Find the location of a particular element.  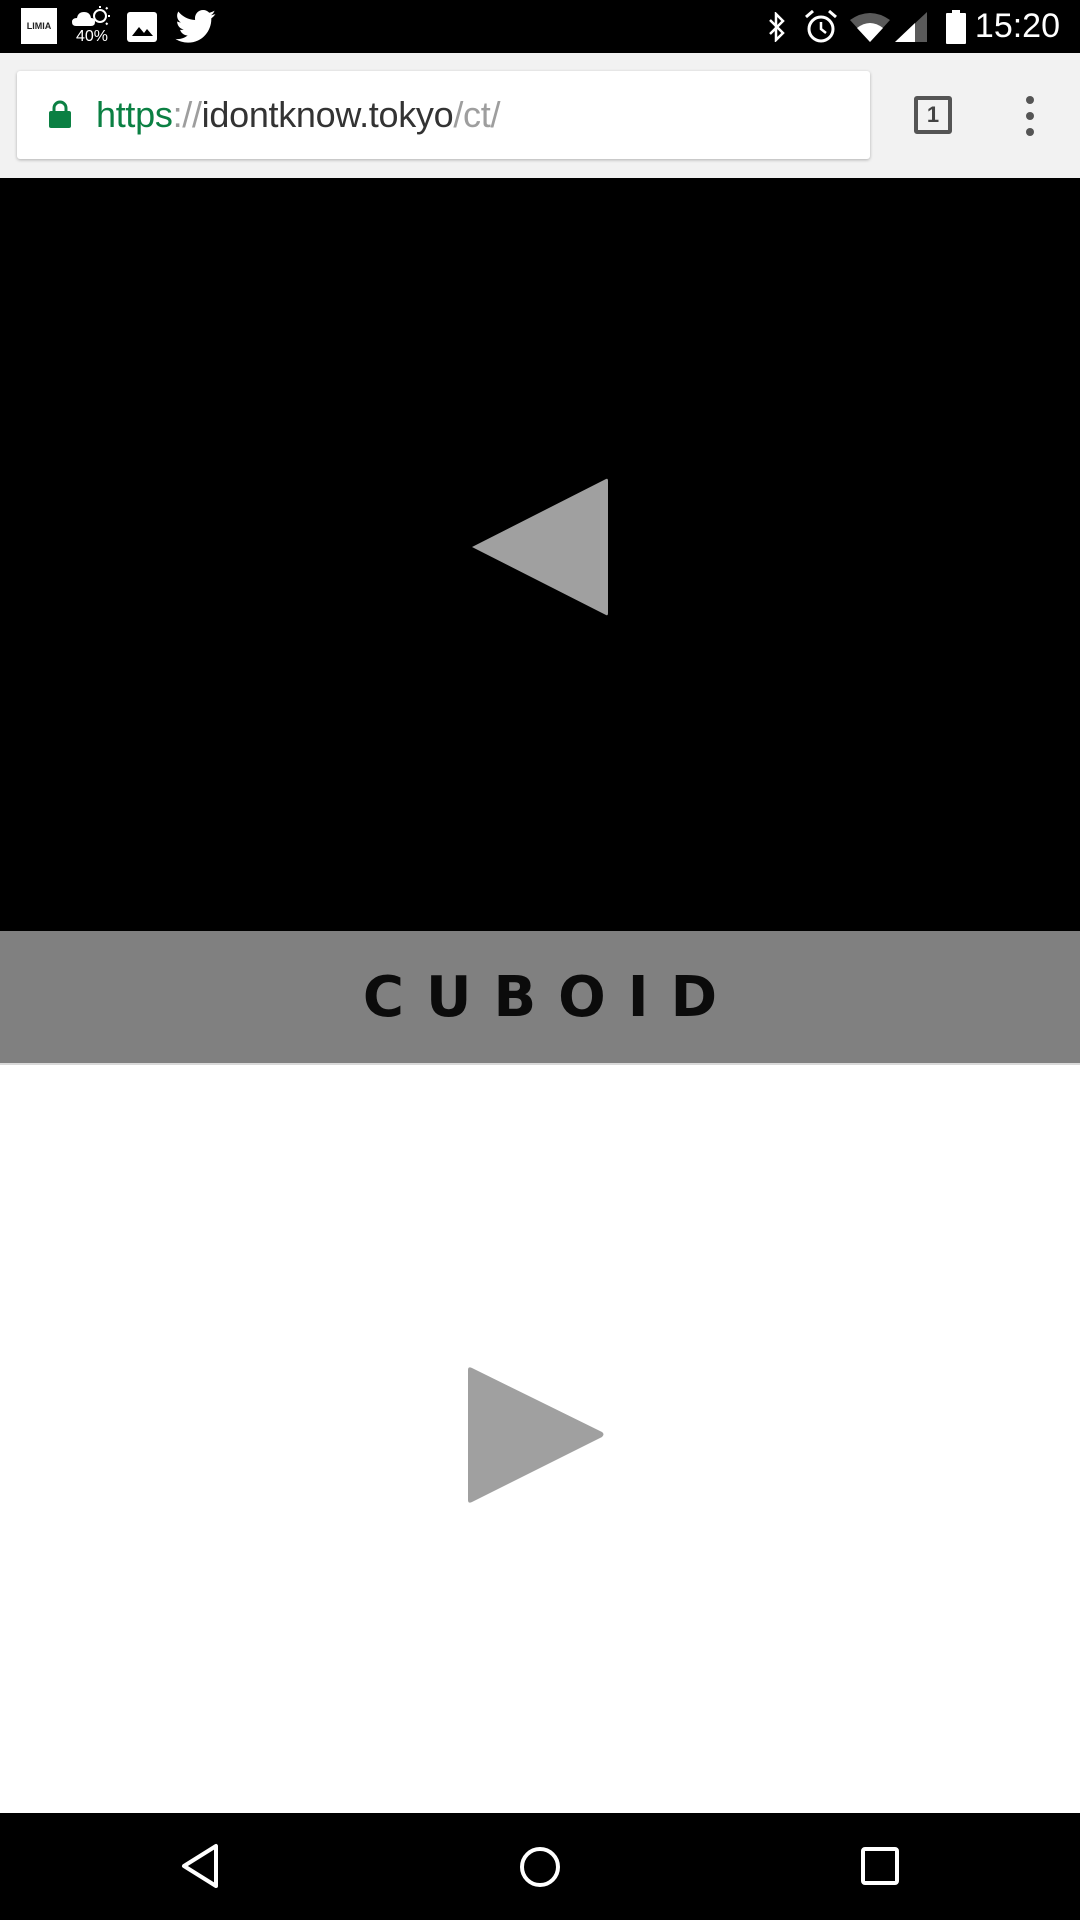

limia-app-icon: LIMIA is located at coordinates (39, 26).